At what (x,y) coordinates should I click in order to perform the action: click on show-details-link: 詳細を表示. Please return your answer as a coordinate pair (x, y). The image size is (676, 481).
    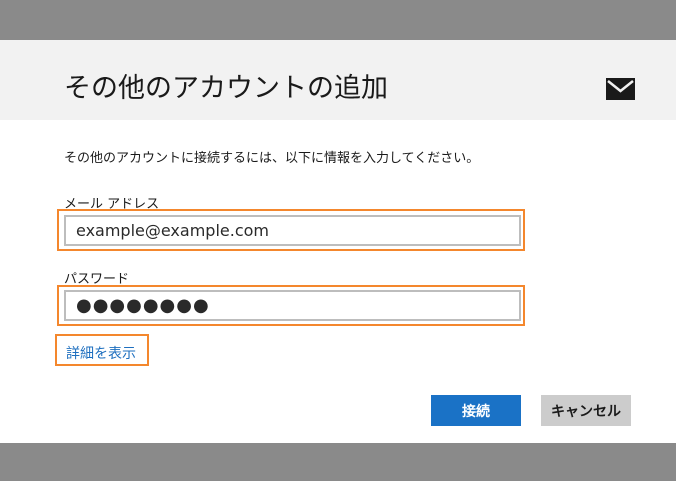
    Looking at the image, I should click on (101, 353).